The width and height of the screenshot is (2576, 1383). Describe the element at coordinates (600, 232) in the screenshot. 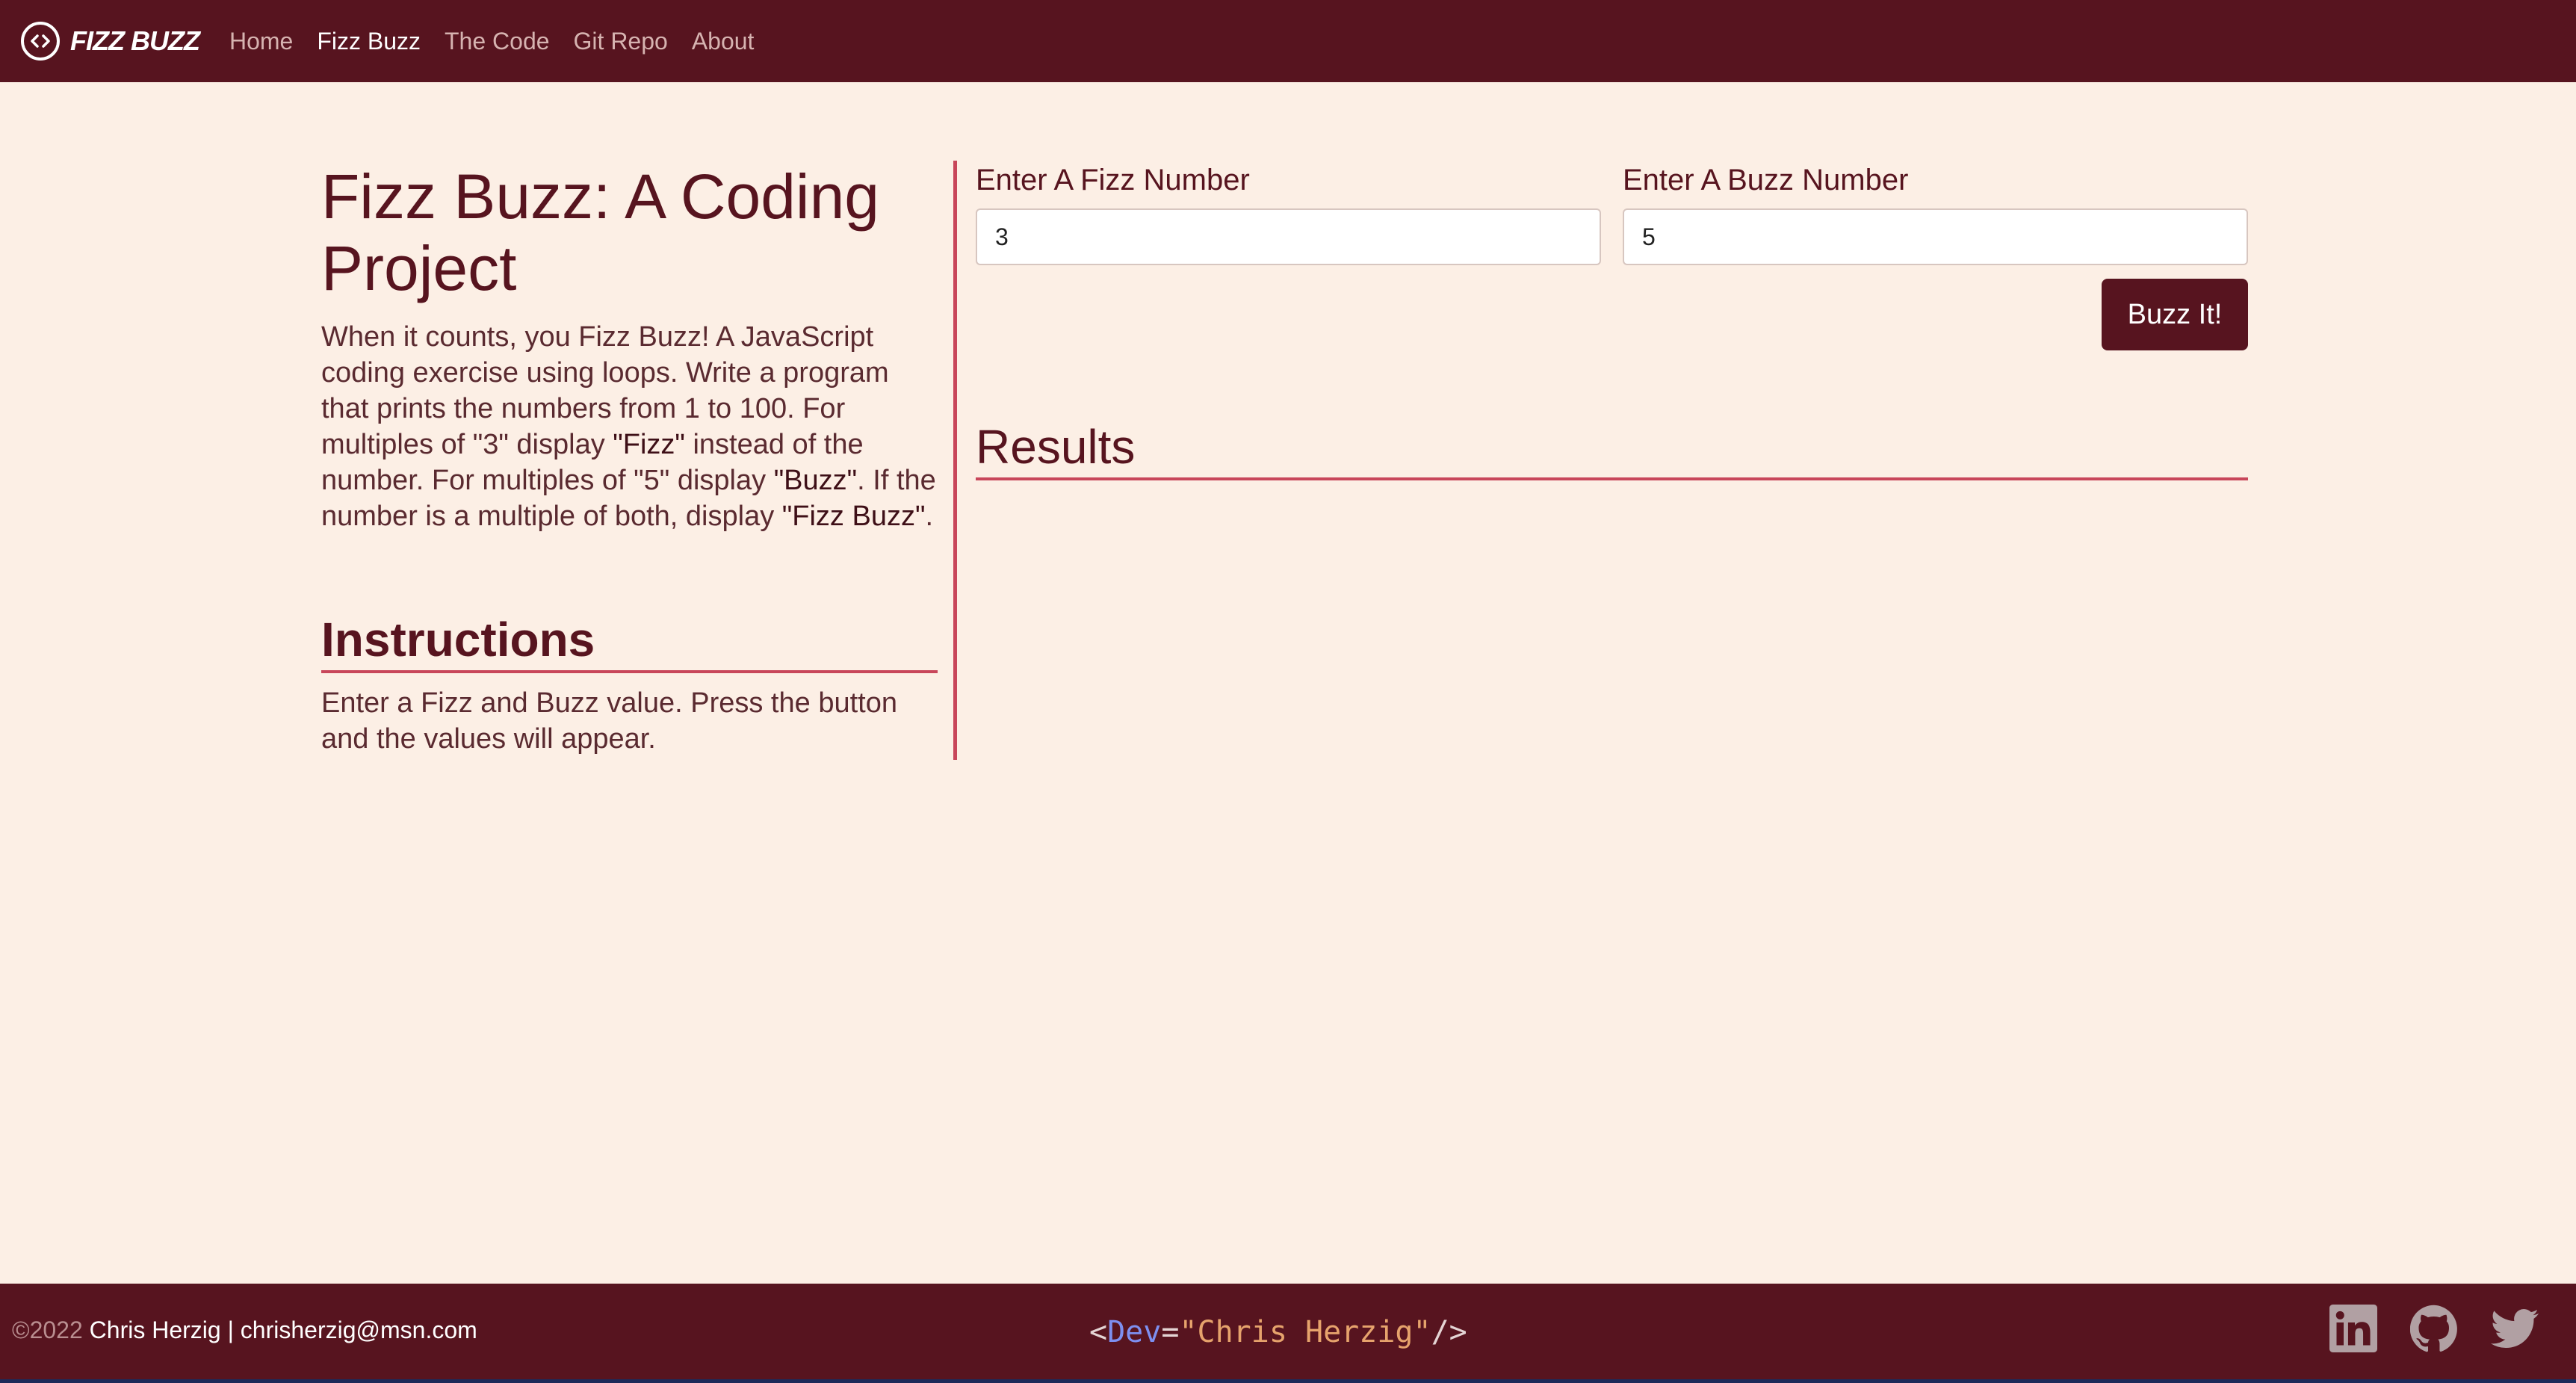

I see `page-title: Fizz Buzz: A Coding Project` at that location.